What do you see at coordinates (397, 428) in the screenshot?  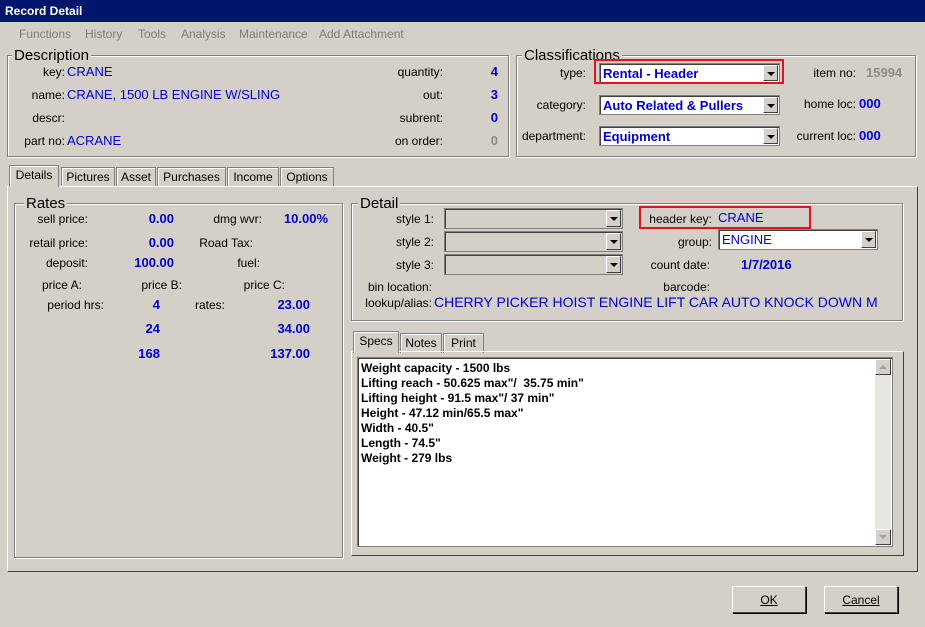 I see `spec-line: Width - 40.5"` at bounding box center [397, 428].